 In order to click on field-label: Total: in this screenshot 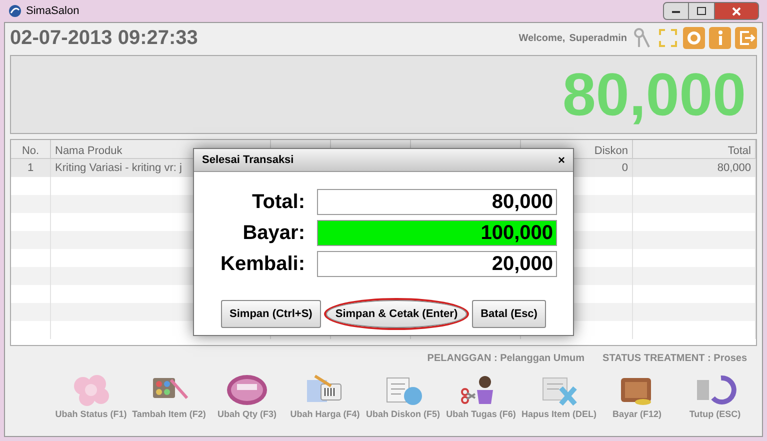, I will do `click(278, 202)`.